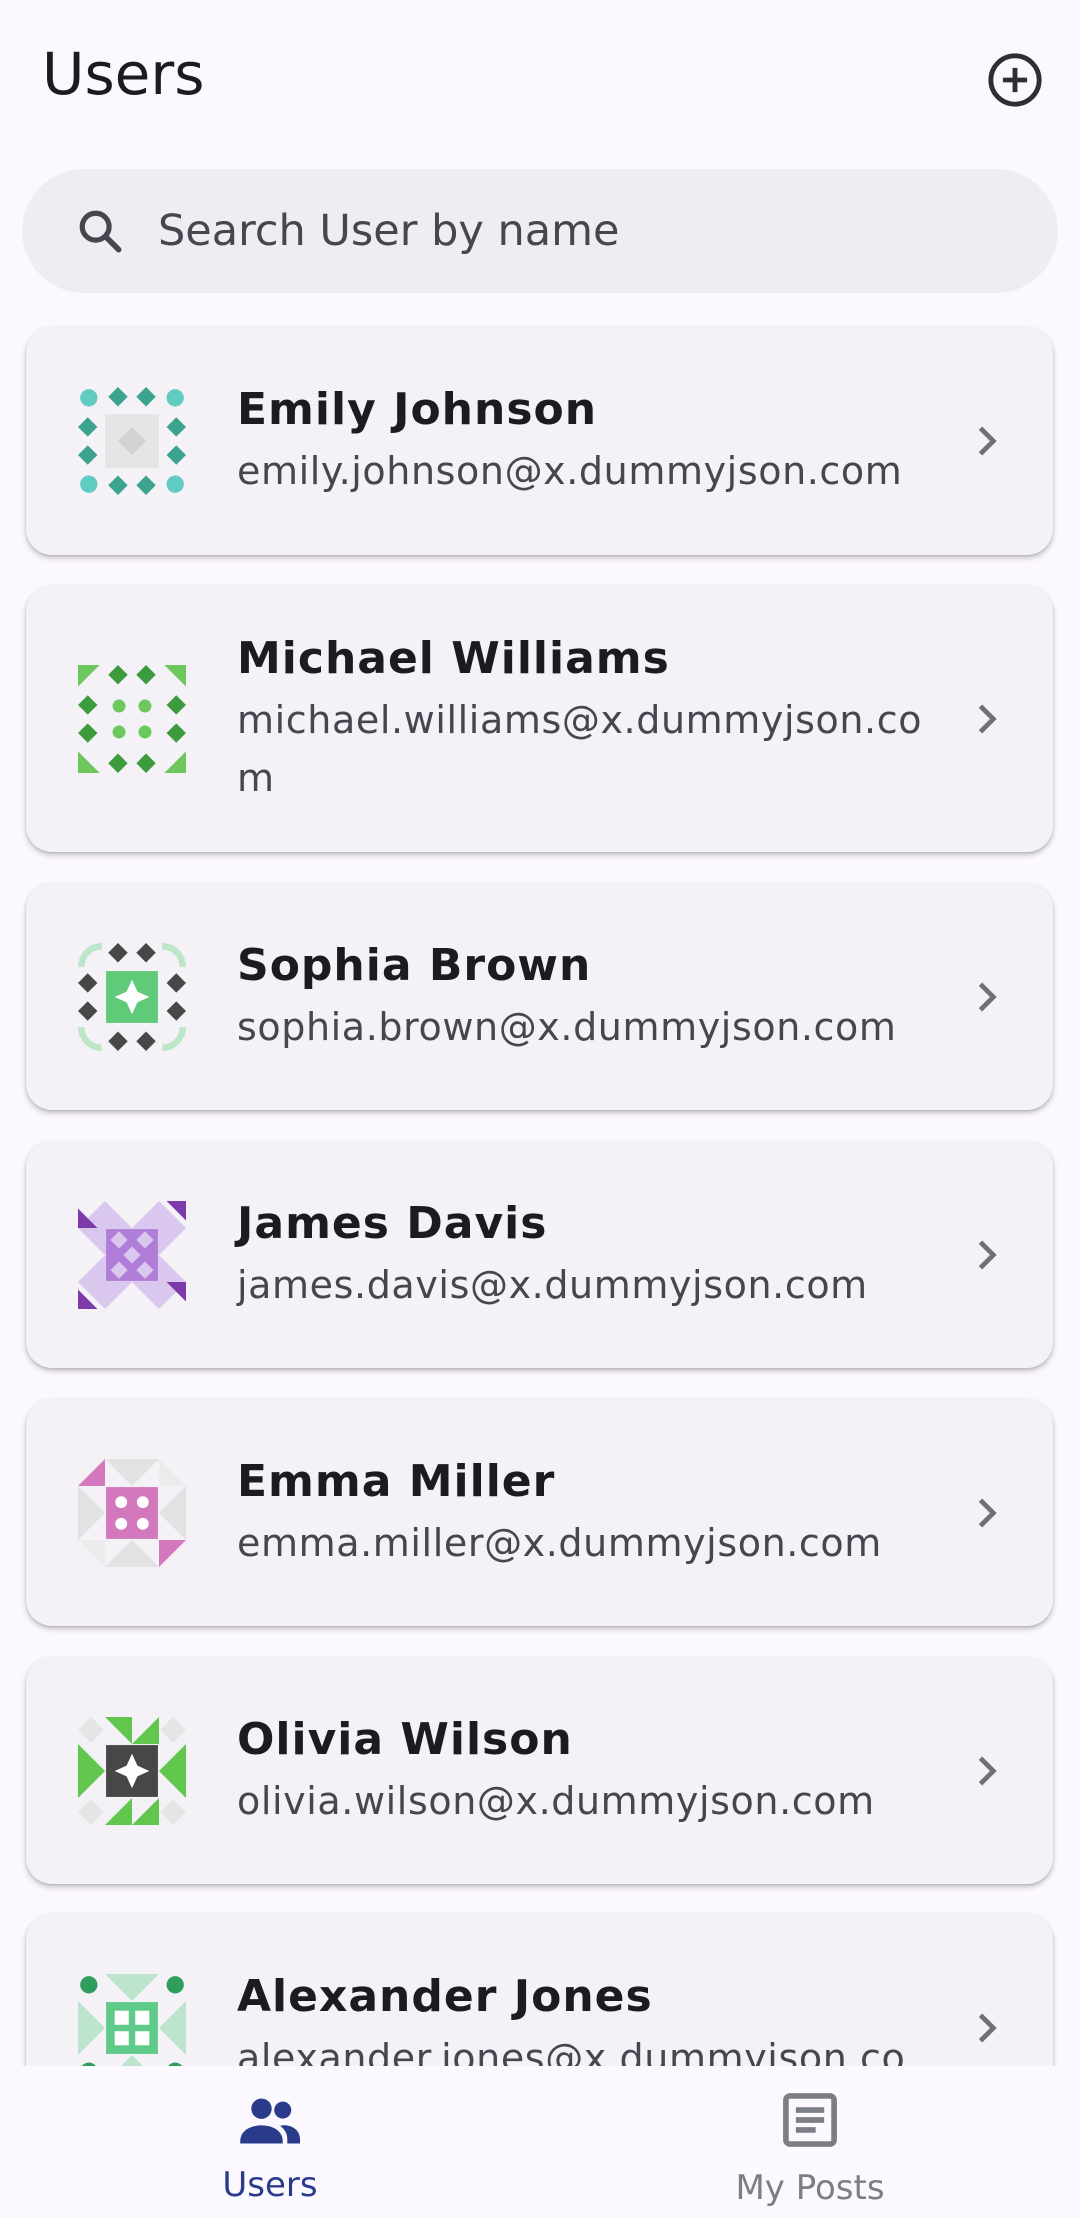 The width and height of the screenshot is (1080, 2218). What do you see at coordinates (123, 74) in the screenshot?
I see `page-title: Users` at bounding box center [123, 74].